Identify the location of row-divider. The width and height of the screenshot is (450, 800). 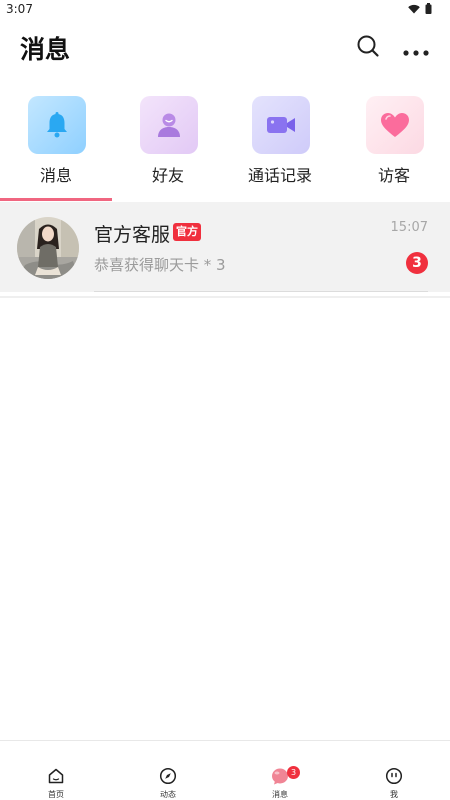
(261, 291).